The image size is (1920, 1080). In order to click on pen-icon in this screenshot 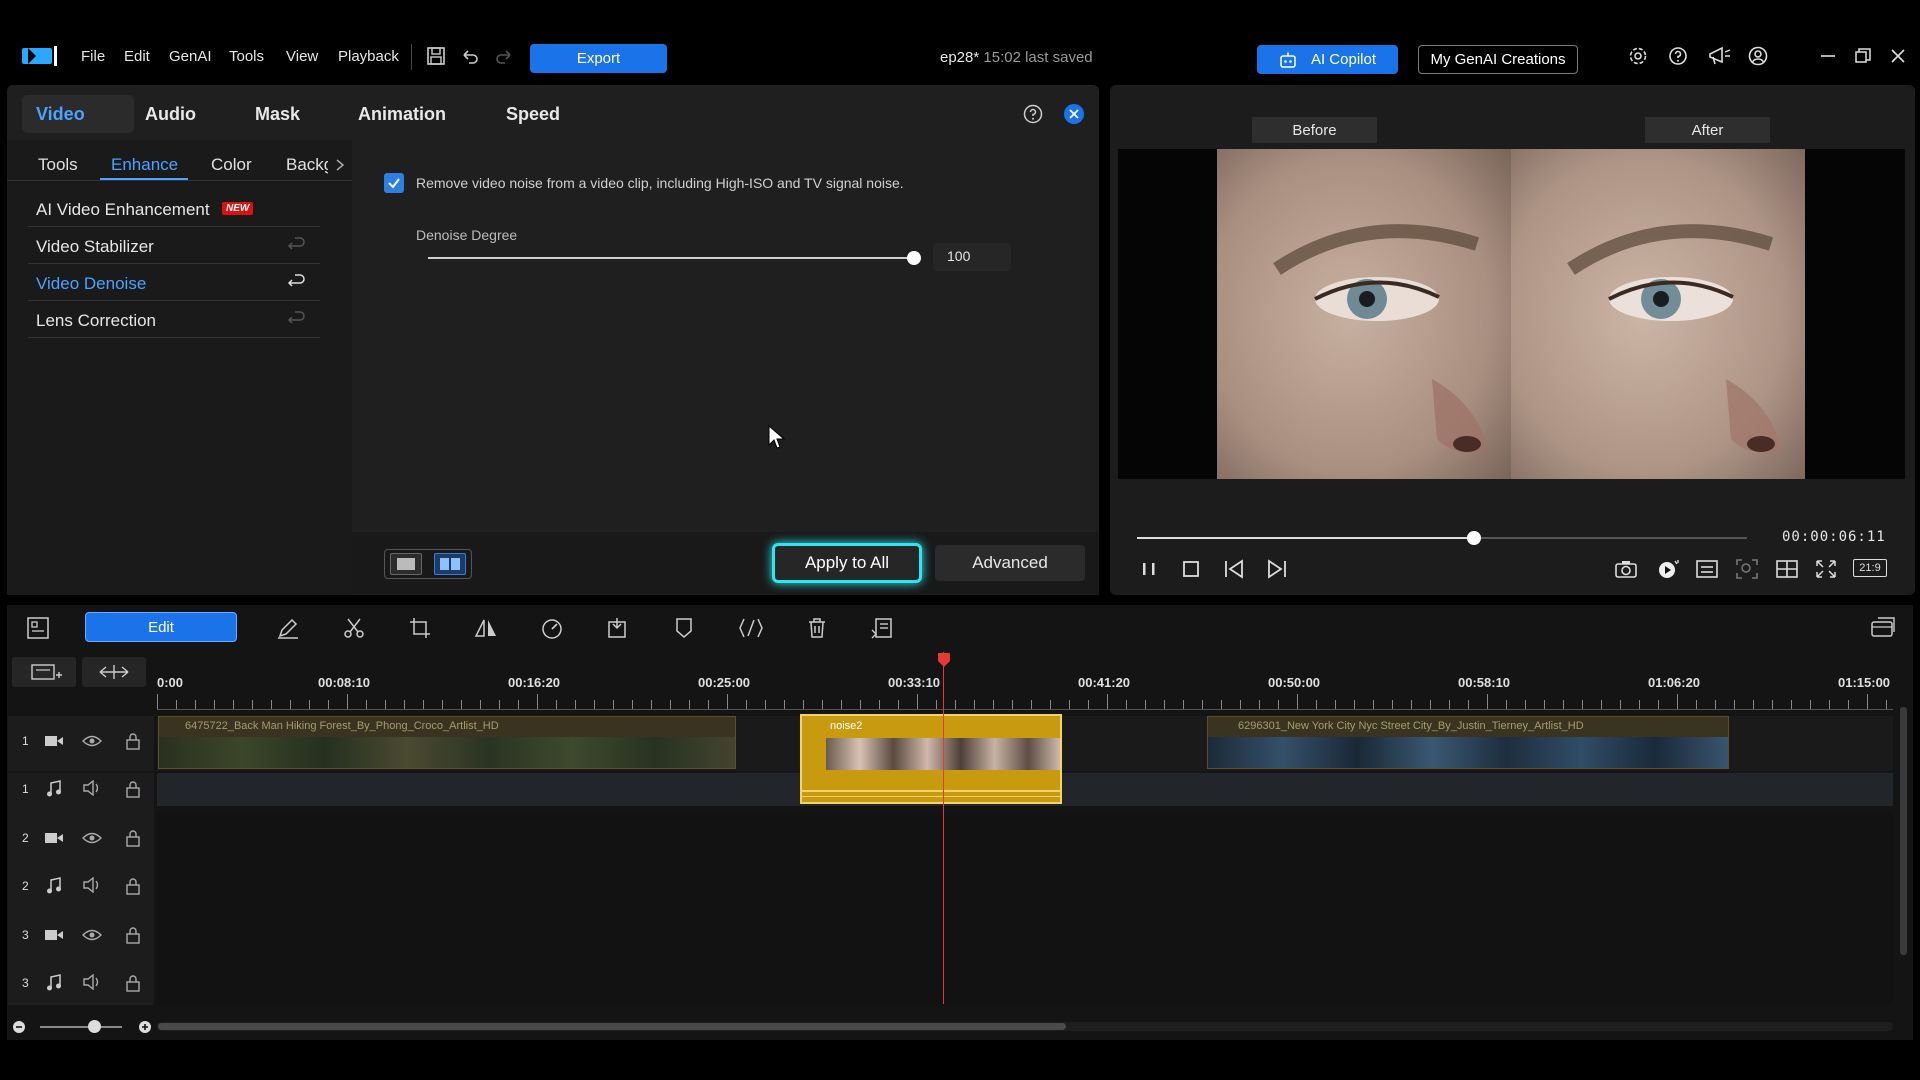, I will do `click(288, 628)`.